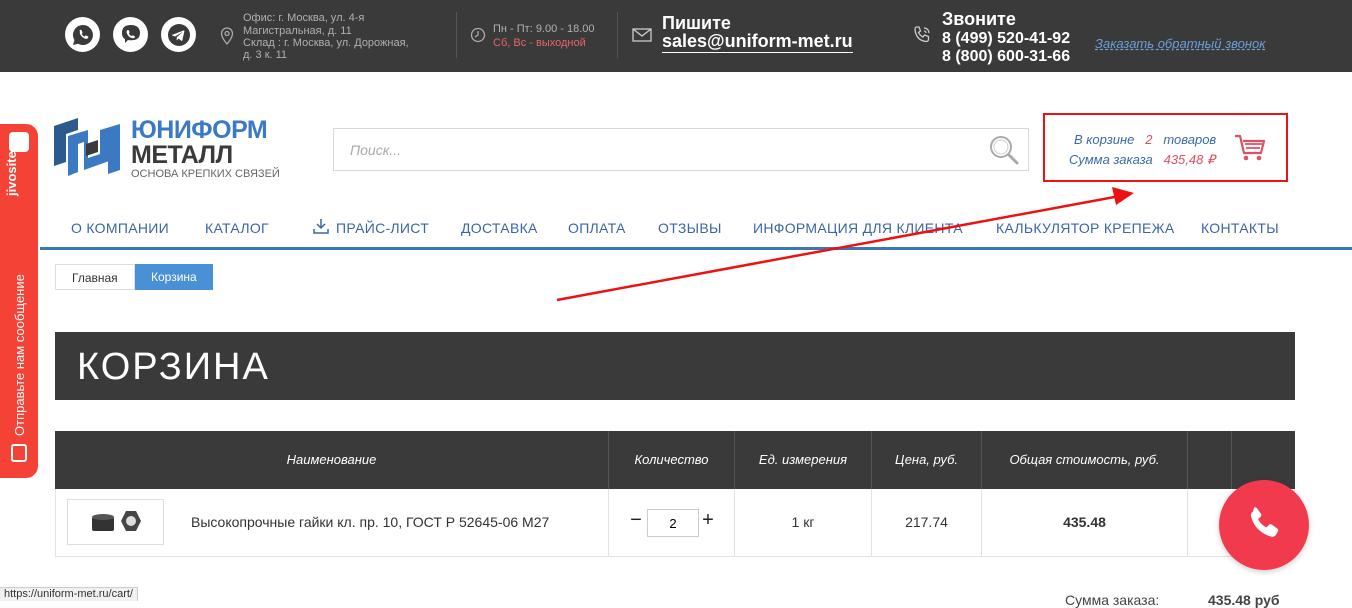  Describe the element at coordinates (69, 594) in the screenshot. I see `status-bar-url: https://uniform-met.ru/cart/` at that location.